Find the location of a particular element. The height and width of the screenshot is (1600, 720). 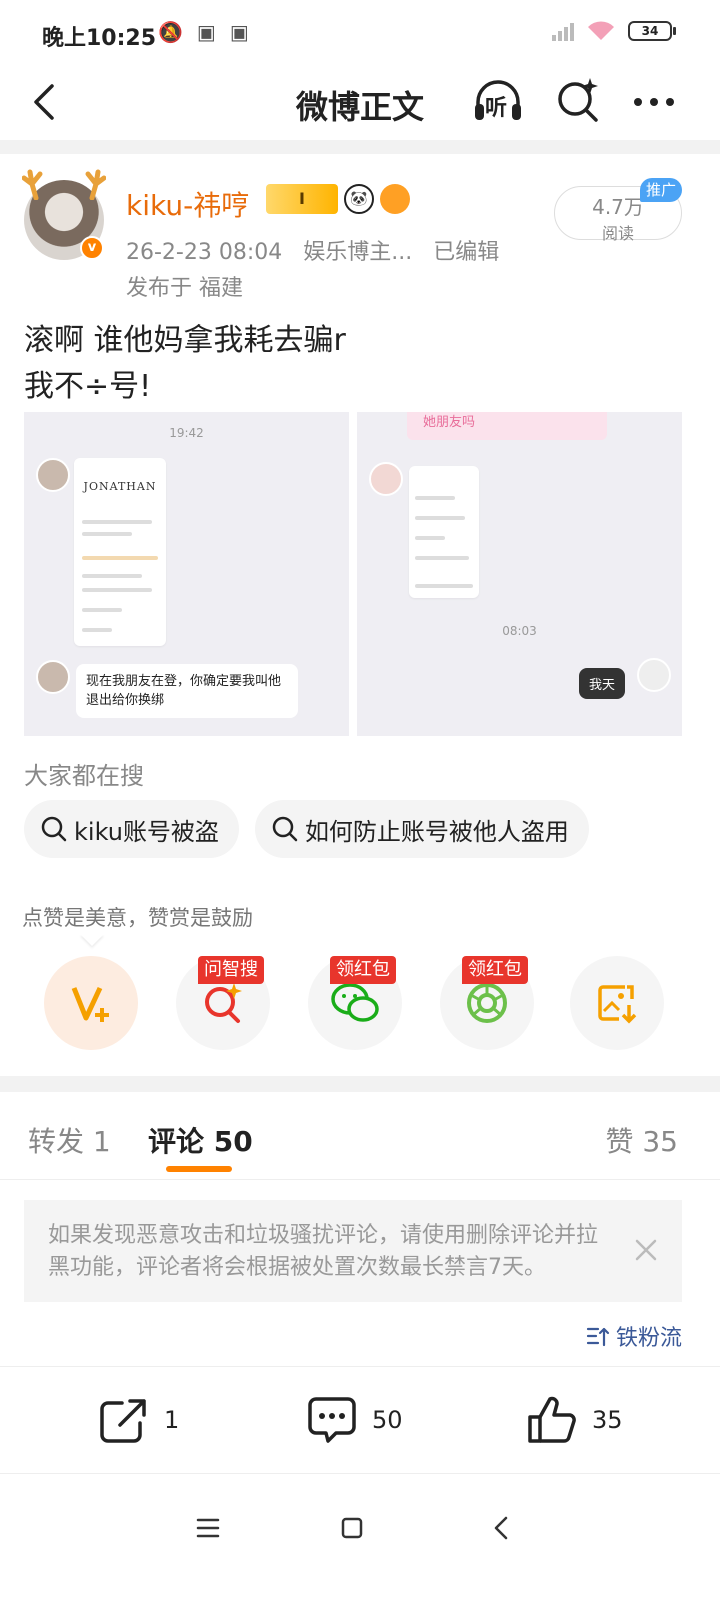

user-badges: I 🐼 is located at coordinates (338, 199).